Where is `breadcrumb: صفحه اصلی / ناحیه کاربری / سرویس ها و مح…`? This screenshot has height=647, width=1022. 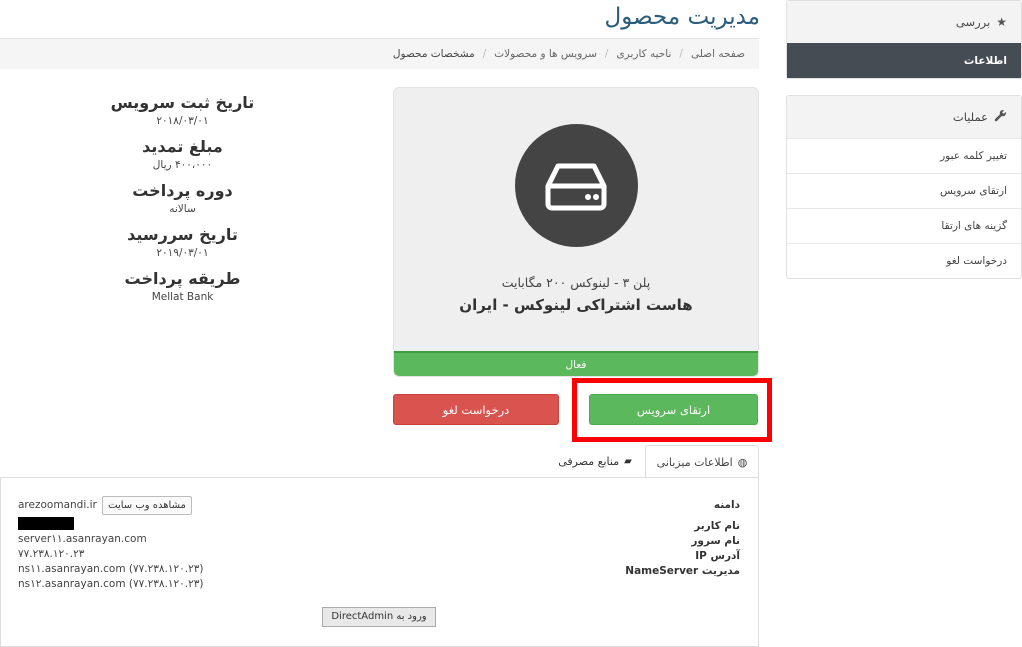 breadcrumb: صفحه اصلی / ناحیه کاربری / سرویس ها و مح… is located at coordinates (379, 53).